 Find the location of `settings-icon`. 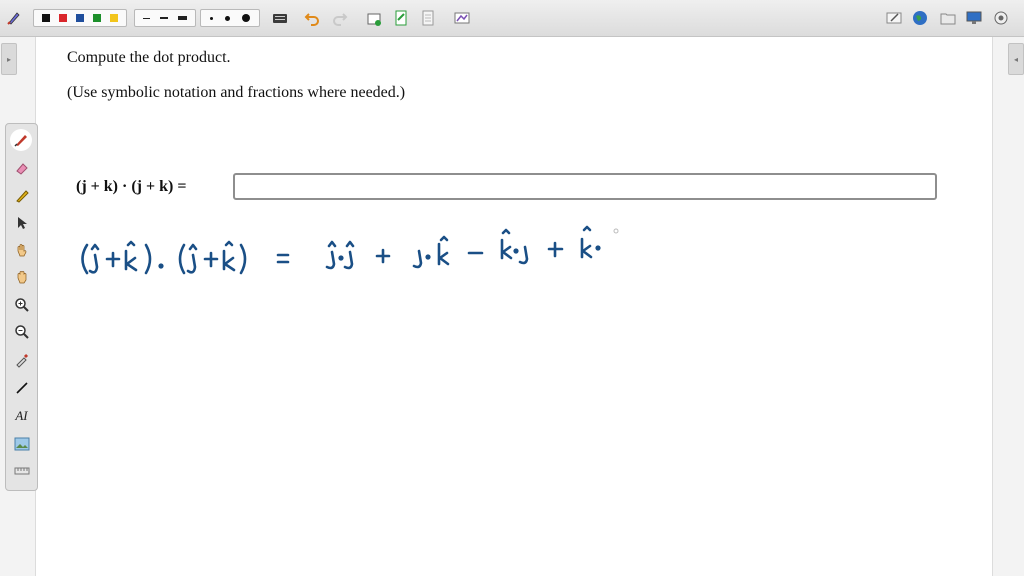

settings-icon is located at coordinates (1001, 18).